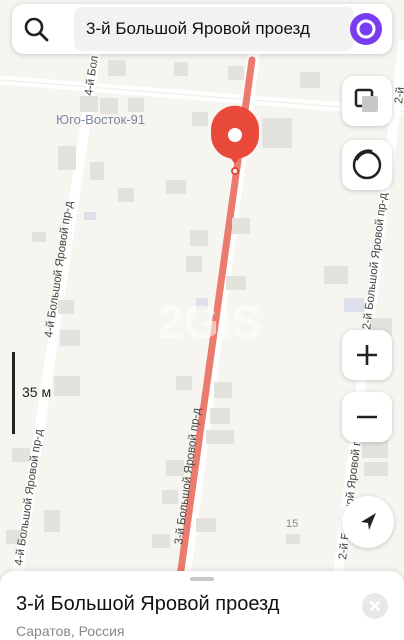  I want to click on alice-voice-icon, so click(366, 29).